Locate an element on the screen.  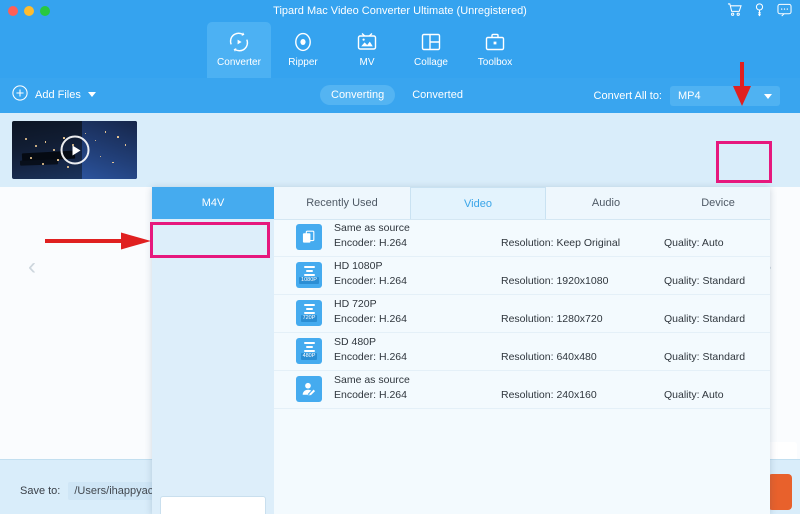
format-icon-tag: 480P is located at coordinates (309, 356).